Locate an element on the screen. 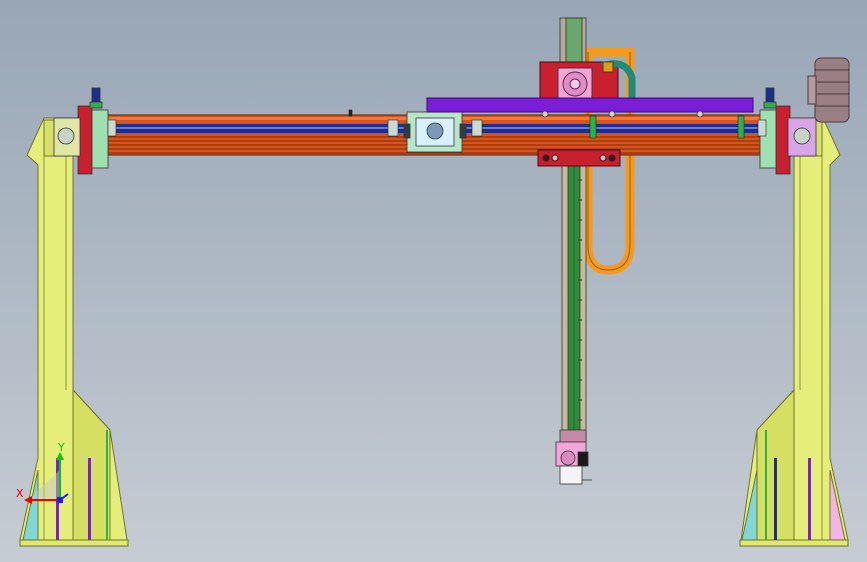 This screenshot has width=867, height=562. purple-top-rail is located at coordinates (590, 105).